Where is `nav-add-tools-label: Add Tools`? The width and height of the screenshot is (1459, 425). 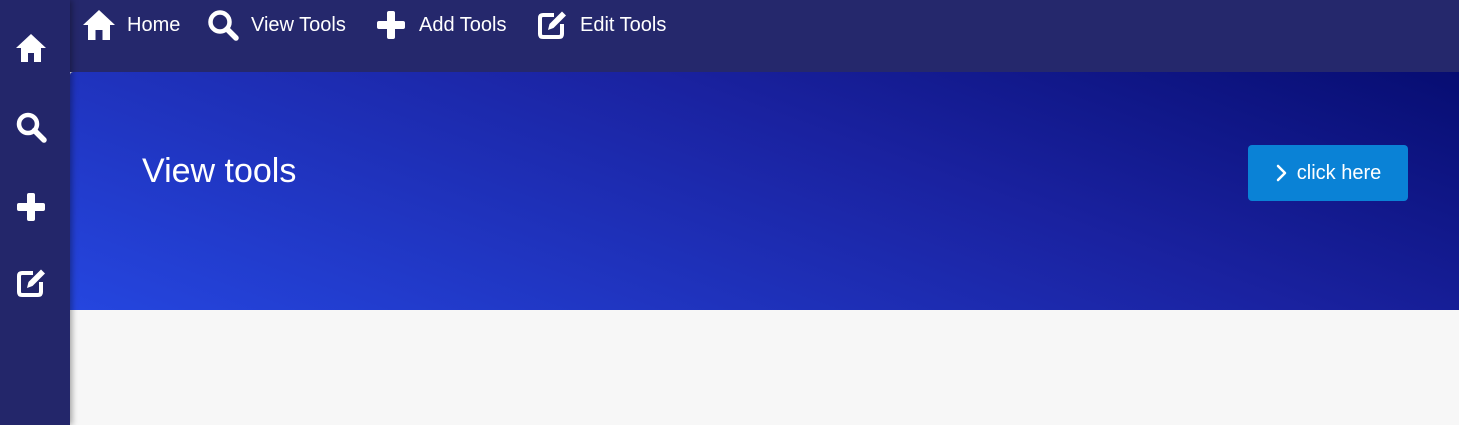
nav-add-tools-label: Add Tools is located at coordinates (463, 24).